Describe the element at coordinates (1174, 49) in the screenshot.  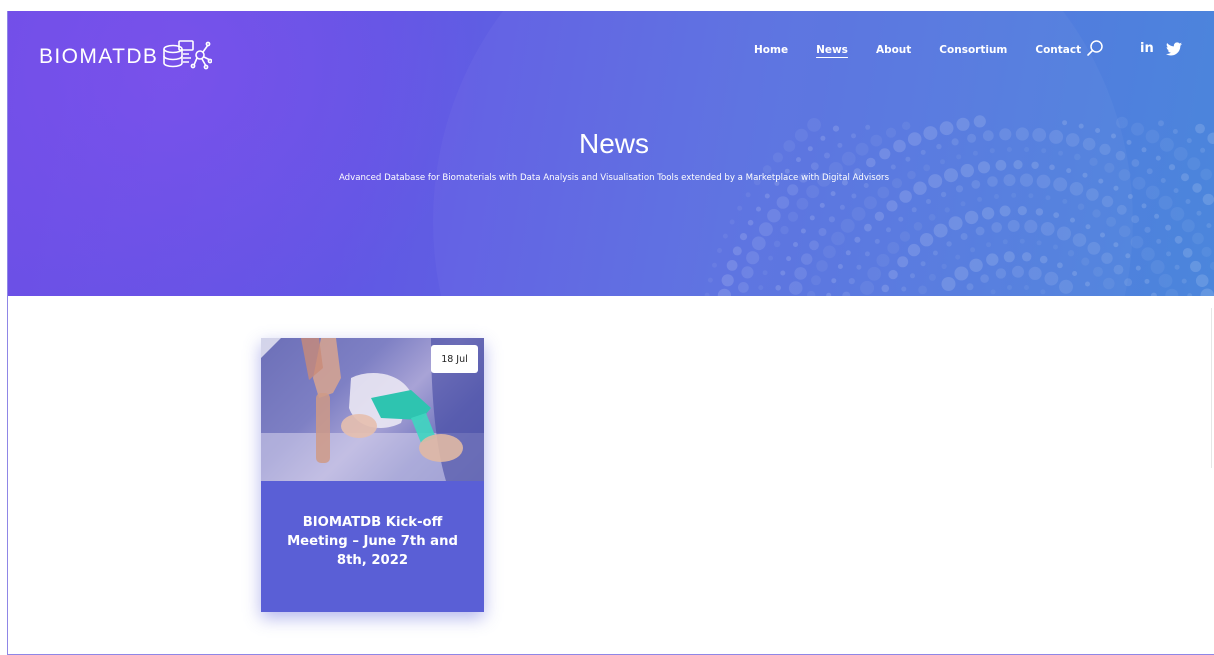
I see `twitter-icon` at that location.